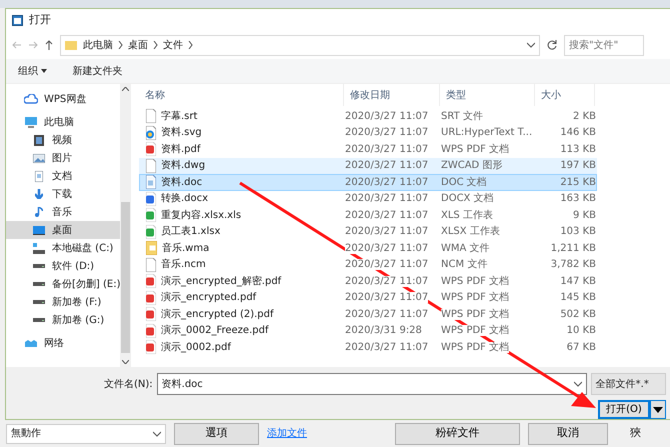 This screenshot has height=447, width=670. Describe the element at coordinates (624, 409) in the screenshot. I see `open-button: 打开(O)` at that location.